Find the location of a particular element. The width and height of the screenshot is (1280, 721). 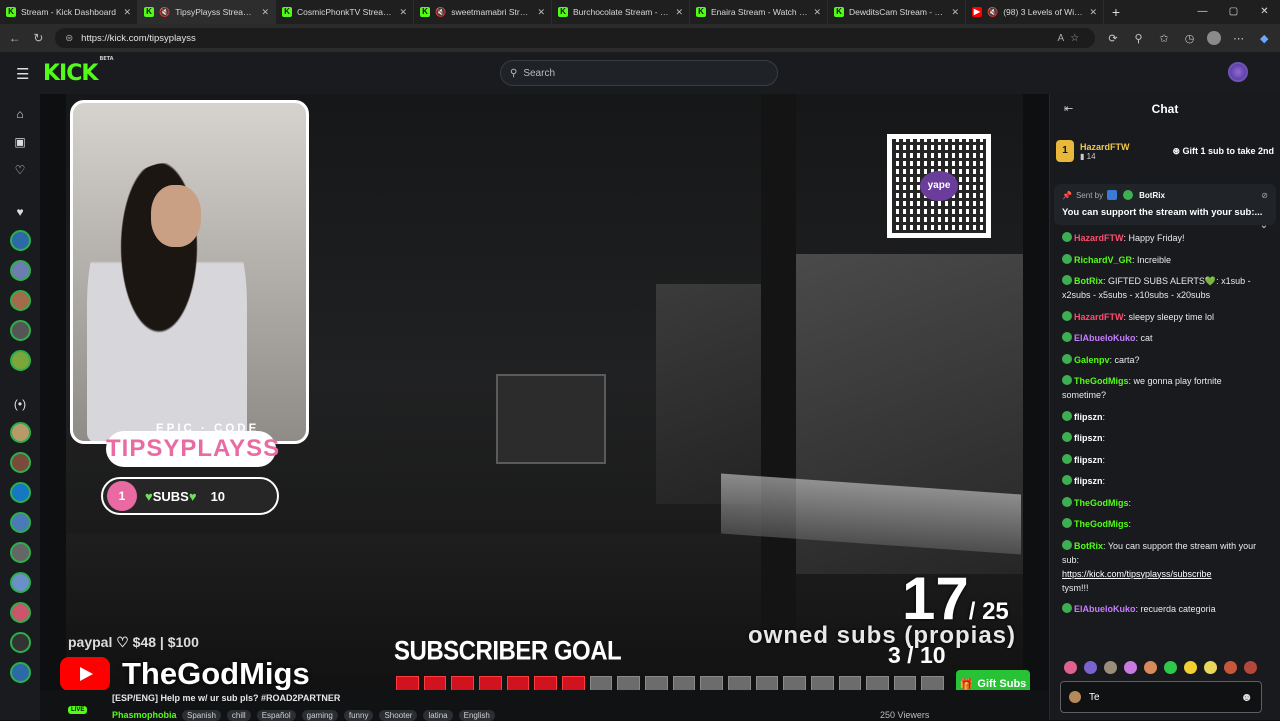

history-icon: ◷ is located at coordinates (1190, 38).